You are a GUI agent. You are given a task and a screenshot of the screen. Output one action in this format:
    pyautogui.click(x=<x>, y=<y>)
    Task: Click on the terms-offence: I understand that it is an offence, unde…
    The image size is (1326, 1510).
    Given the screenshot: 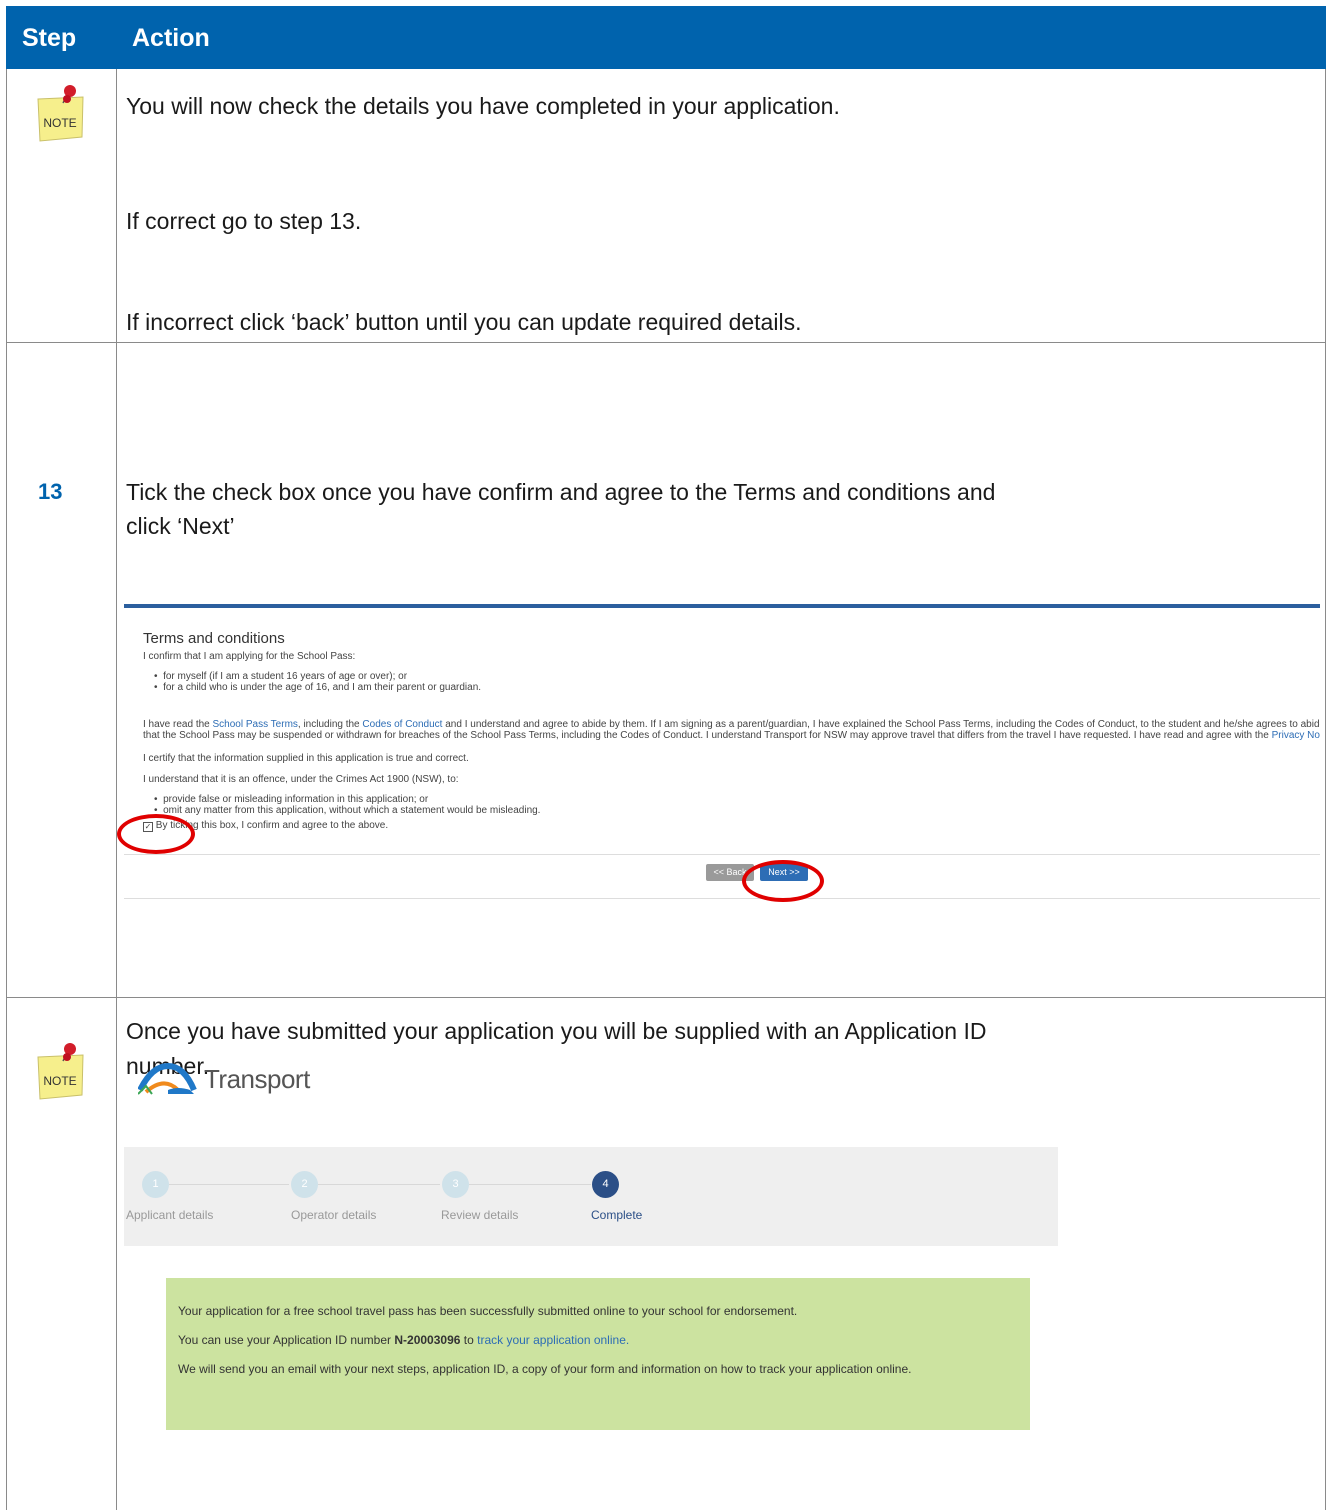 What is the action you would take?
    pyautogui.click(x=301, y=779)
    